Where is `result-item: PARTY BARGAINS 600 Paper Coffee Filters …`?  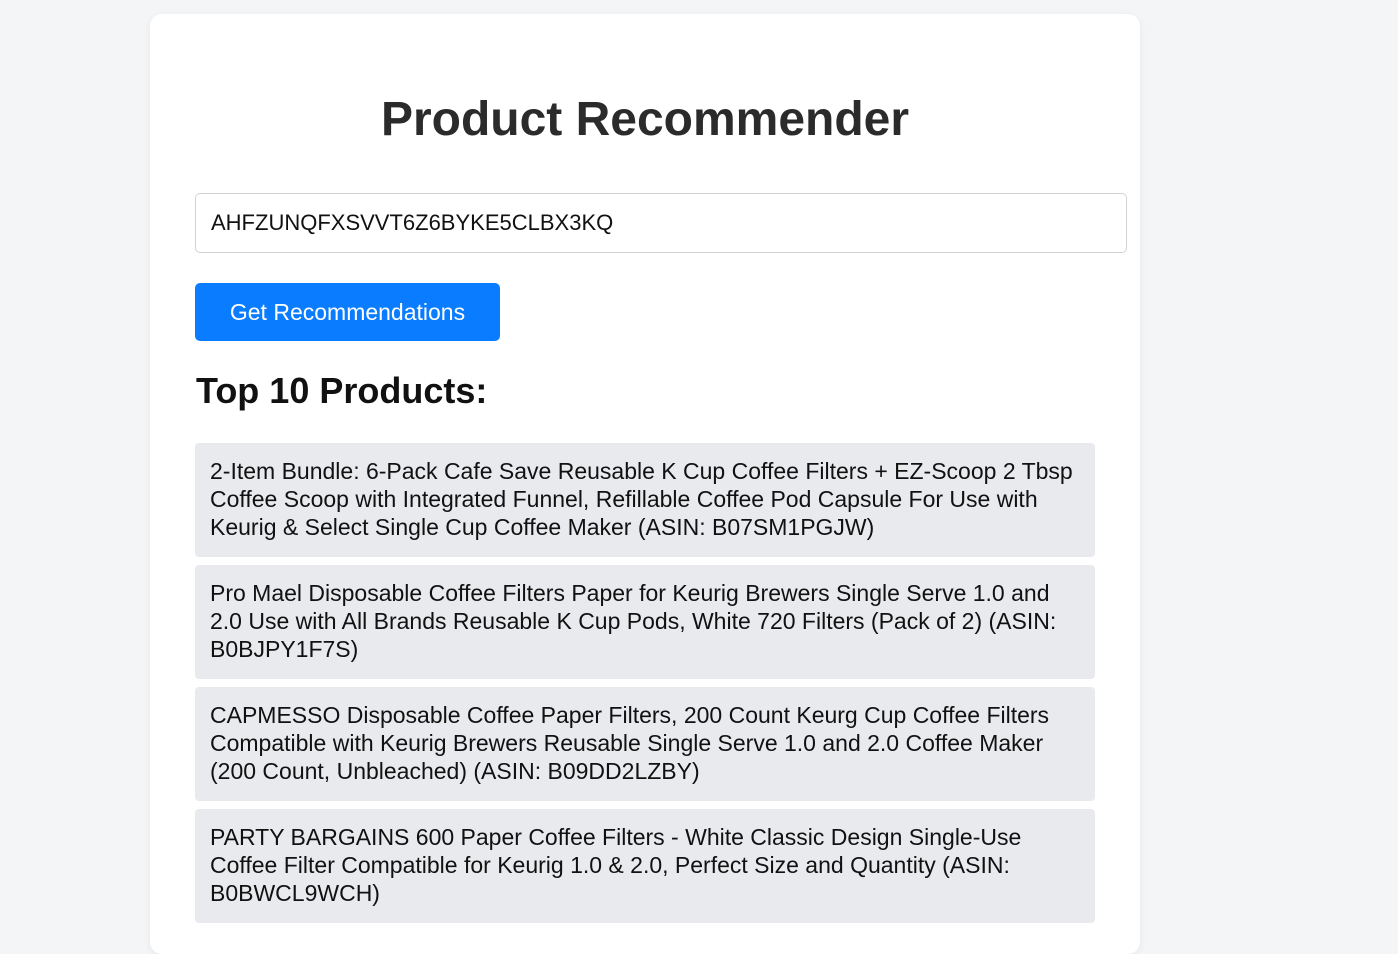
result-item: PARTY BARGAINS 600 Paper Coffee Filters … is located at coordinates (645, 866).